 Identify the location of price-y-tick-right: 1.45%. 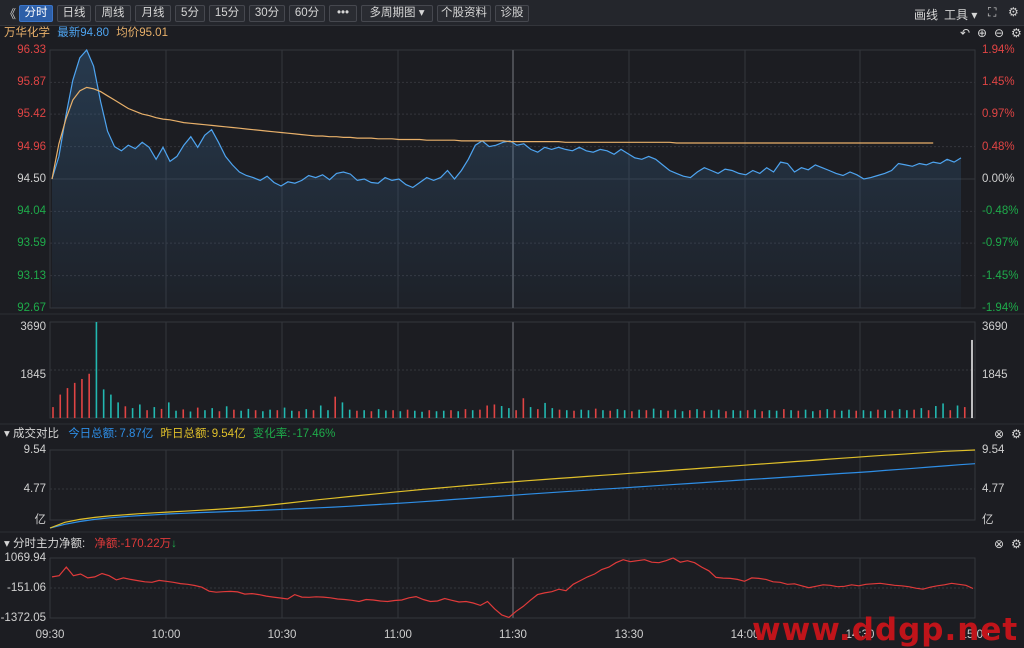
(998, 82).